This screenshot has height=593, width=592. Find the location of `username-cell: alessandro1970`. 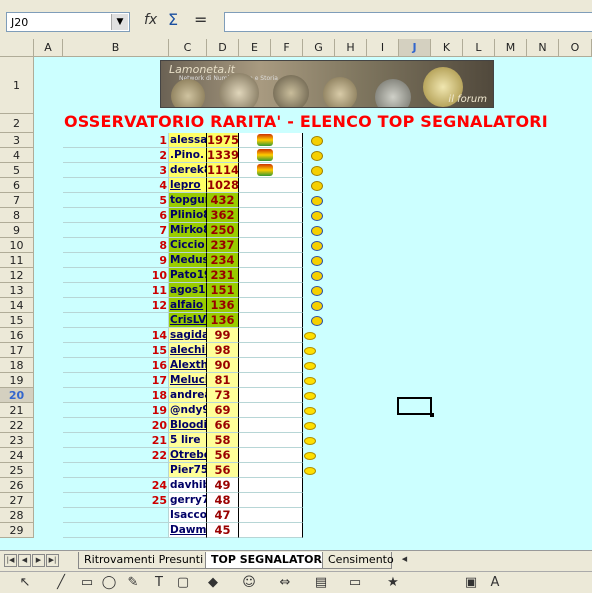

username-cell: alessandro1970 is located at coordinates (188, 140).